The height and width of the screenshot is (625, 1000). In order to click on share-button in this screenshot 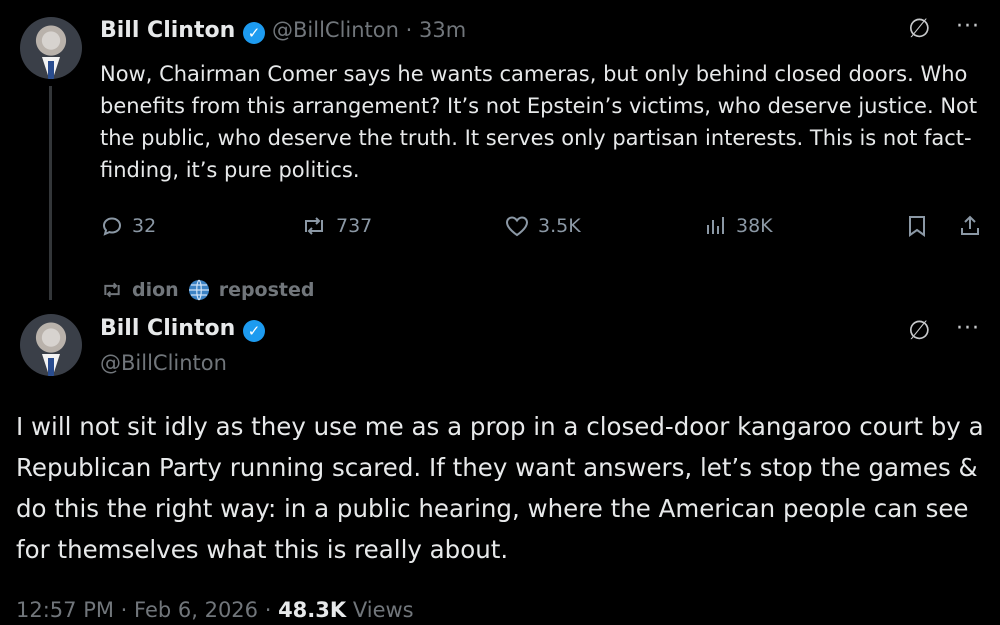, I will do `click(970, 226)`.